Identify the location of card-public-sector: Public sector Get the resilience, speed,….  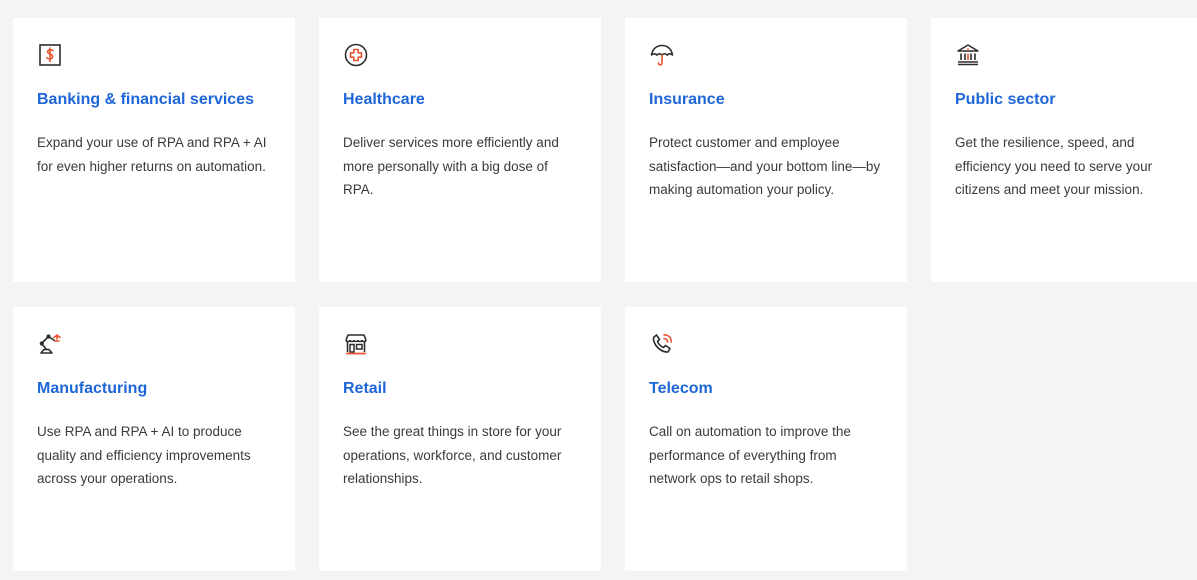
(1064, 150).